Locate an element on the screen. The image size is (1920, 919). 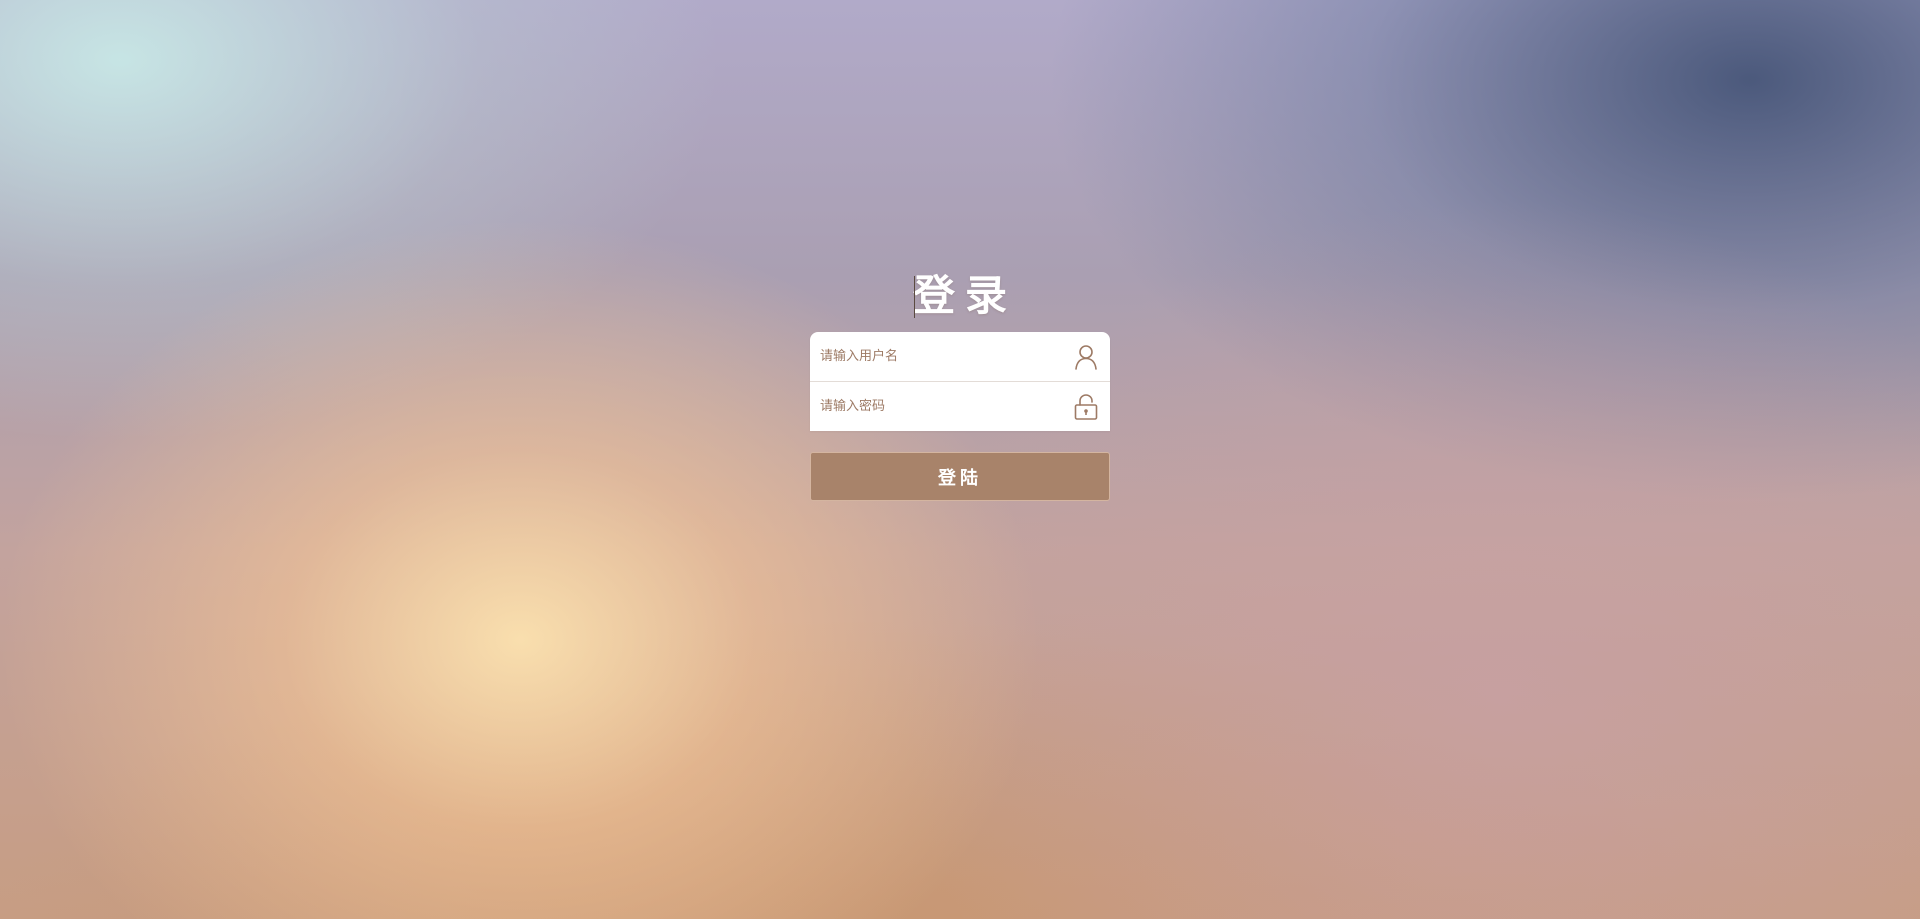
text-caret is located at coordinates (914, 297).